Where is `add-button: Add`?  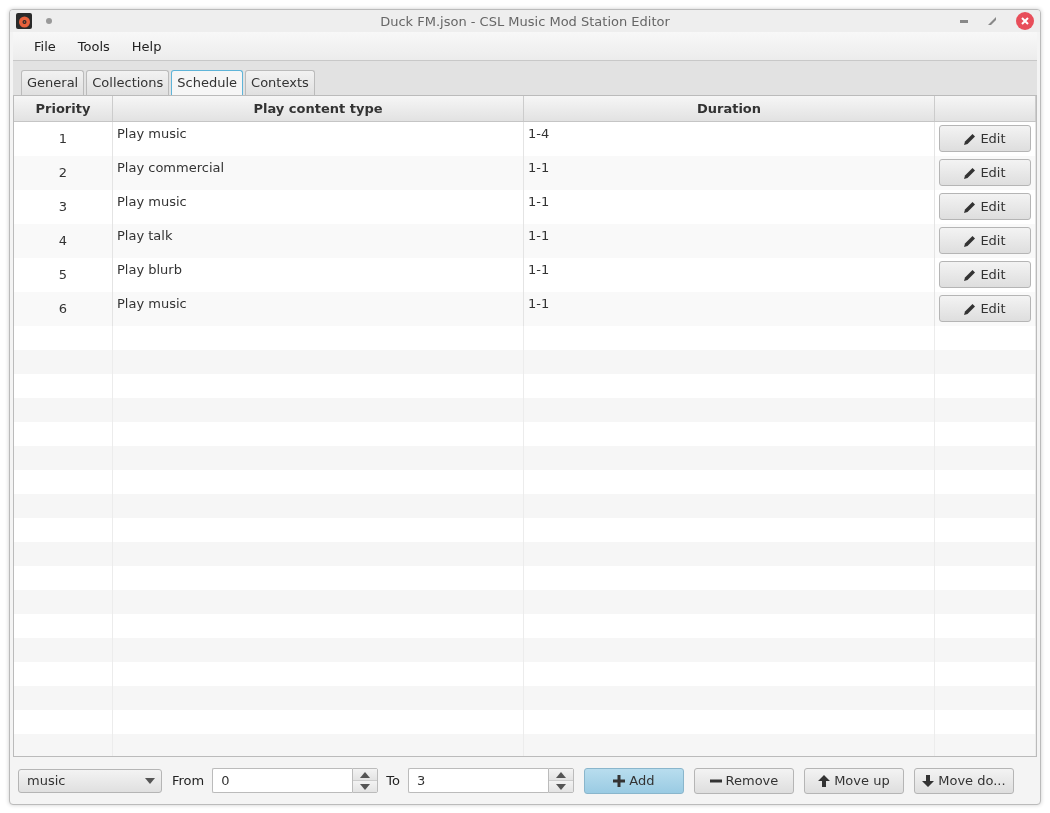 add-button: Add is located at coordinates (633, 780).